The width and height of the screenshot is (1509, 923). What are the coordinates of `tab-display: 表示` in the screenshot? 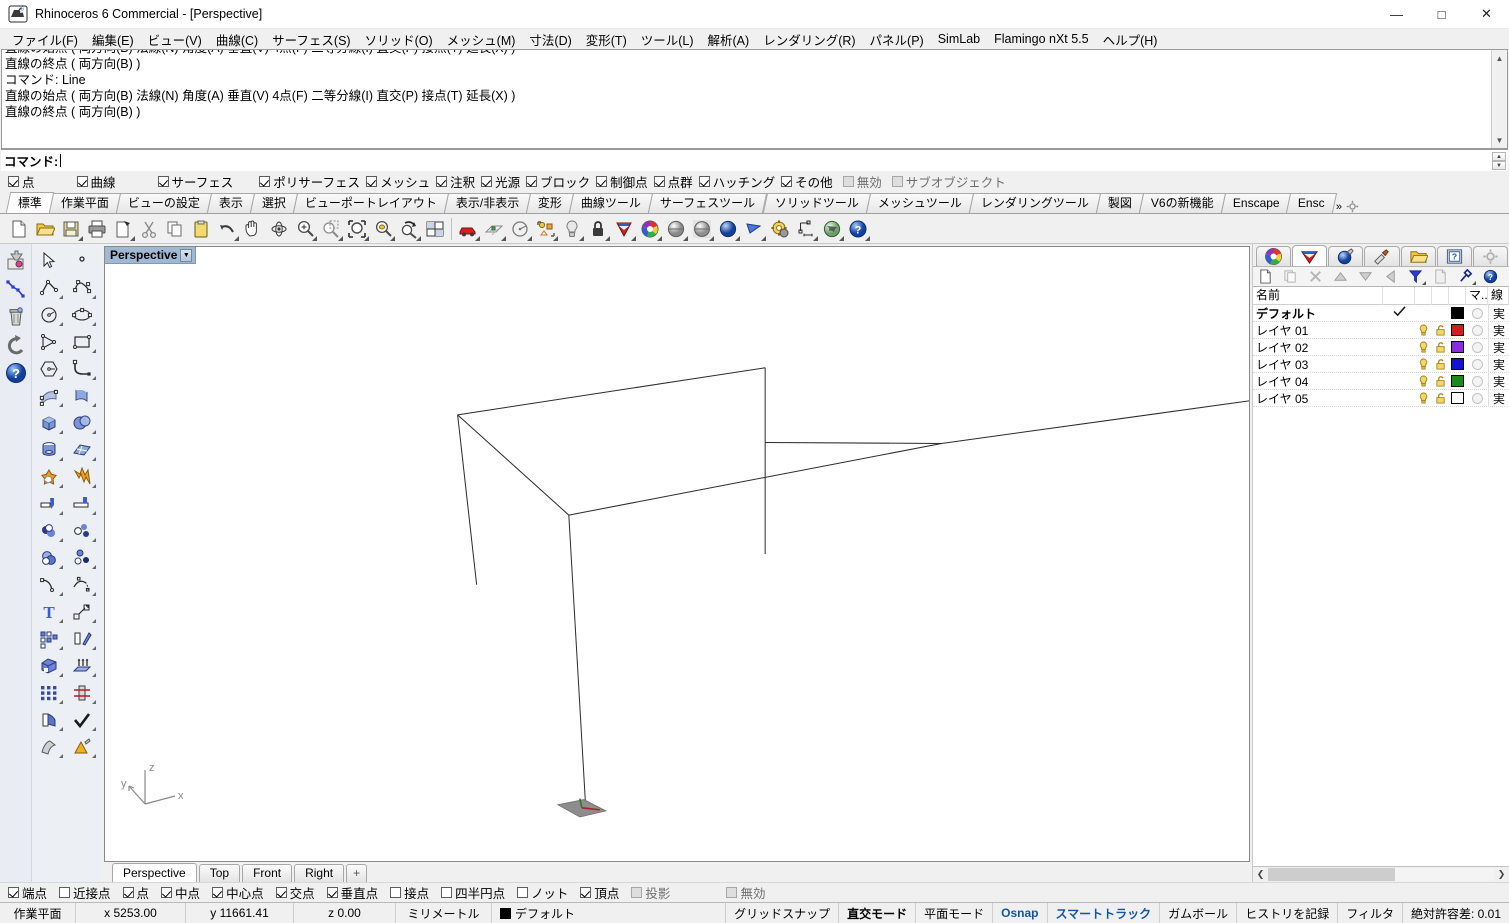 It's located at (231, 203).